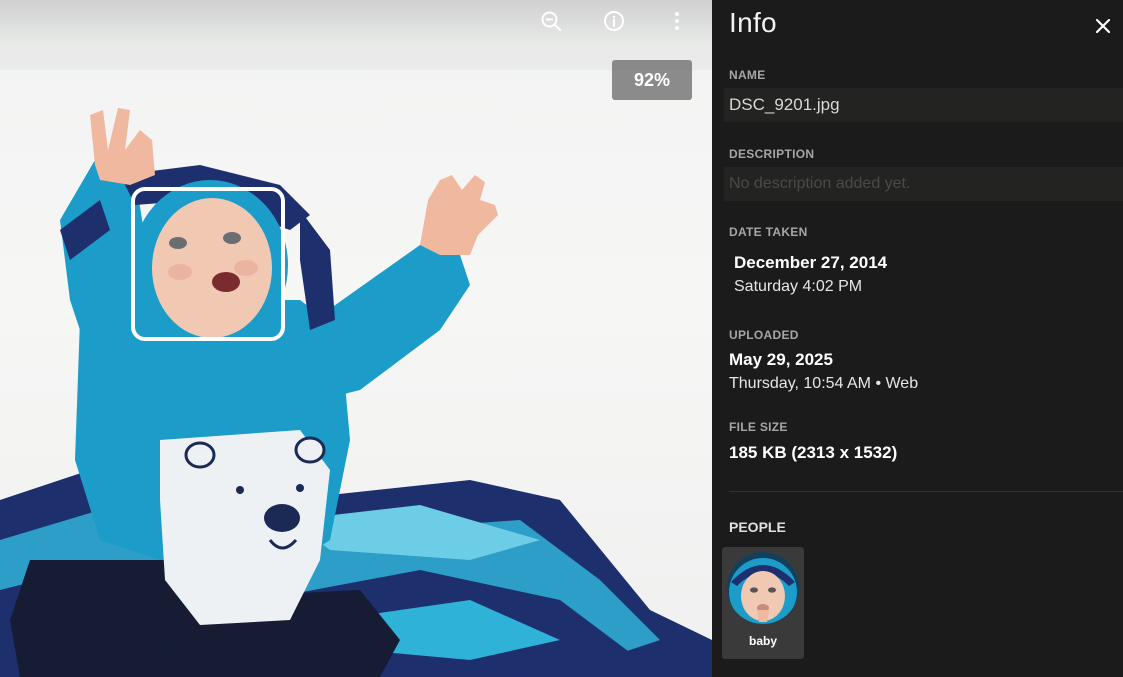  I want to click on panel-title: Info, so click(753, 22).